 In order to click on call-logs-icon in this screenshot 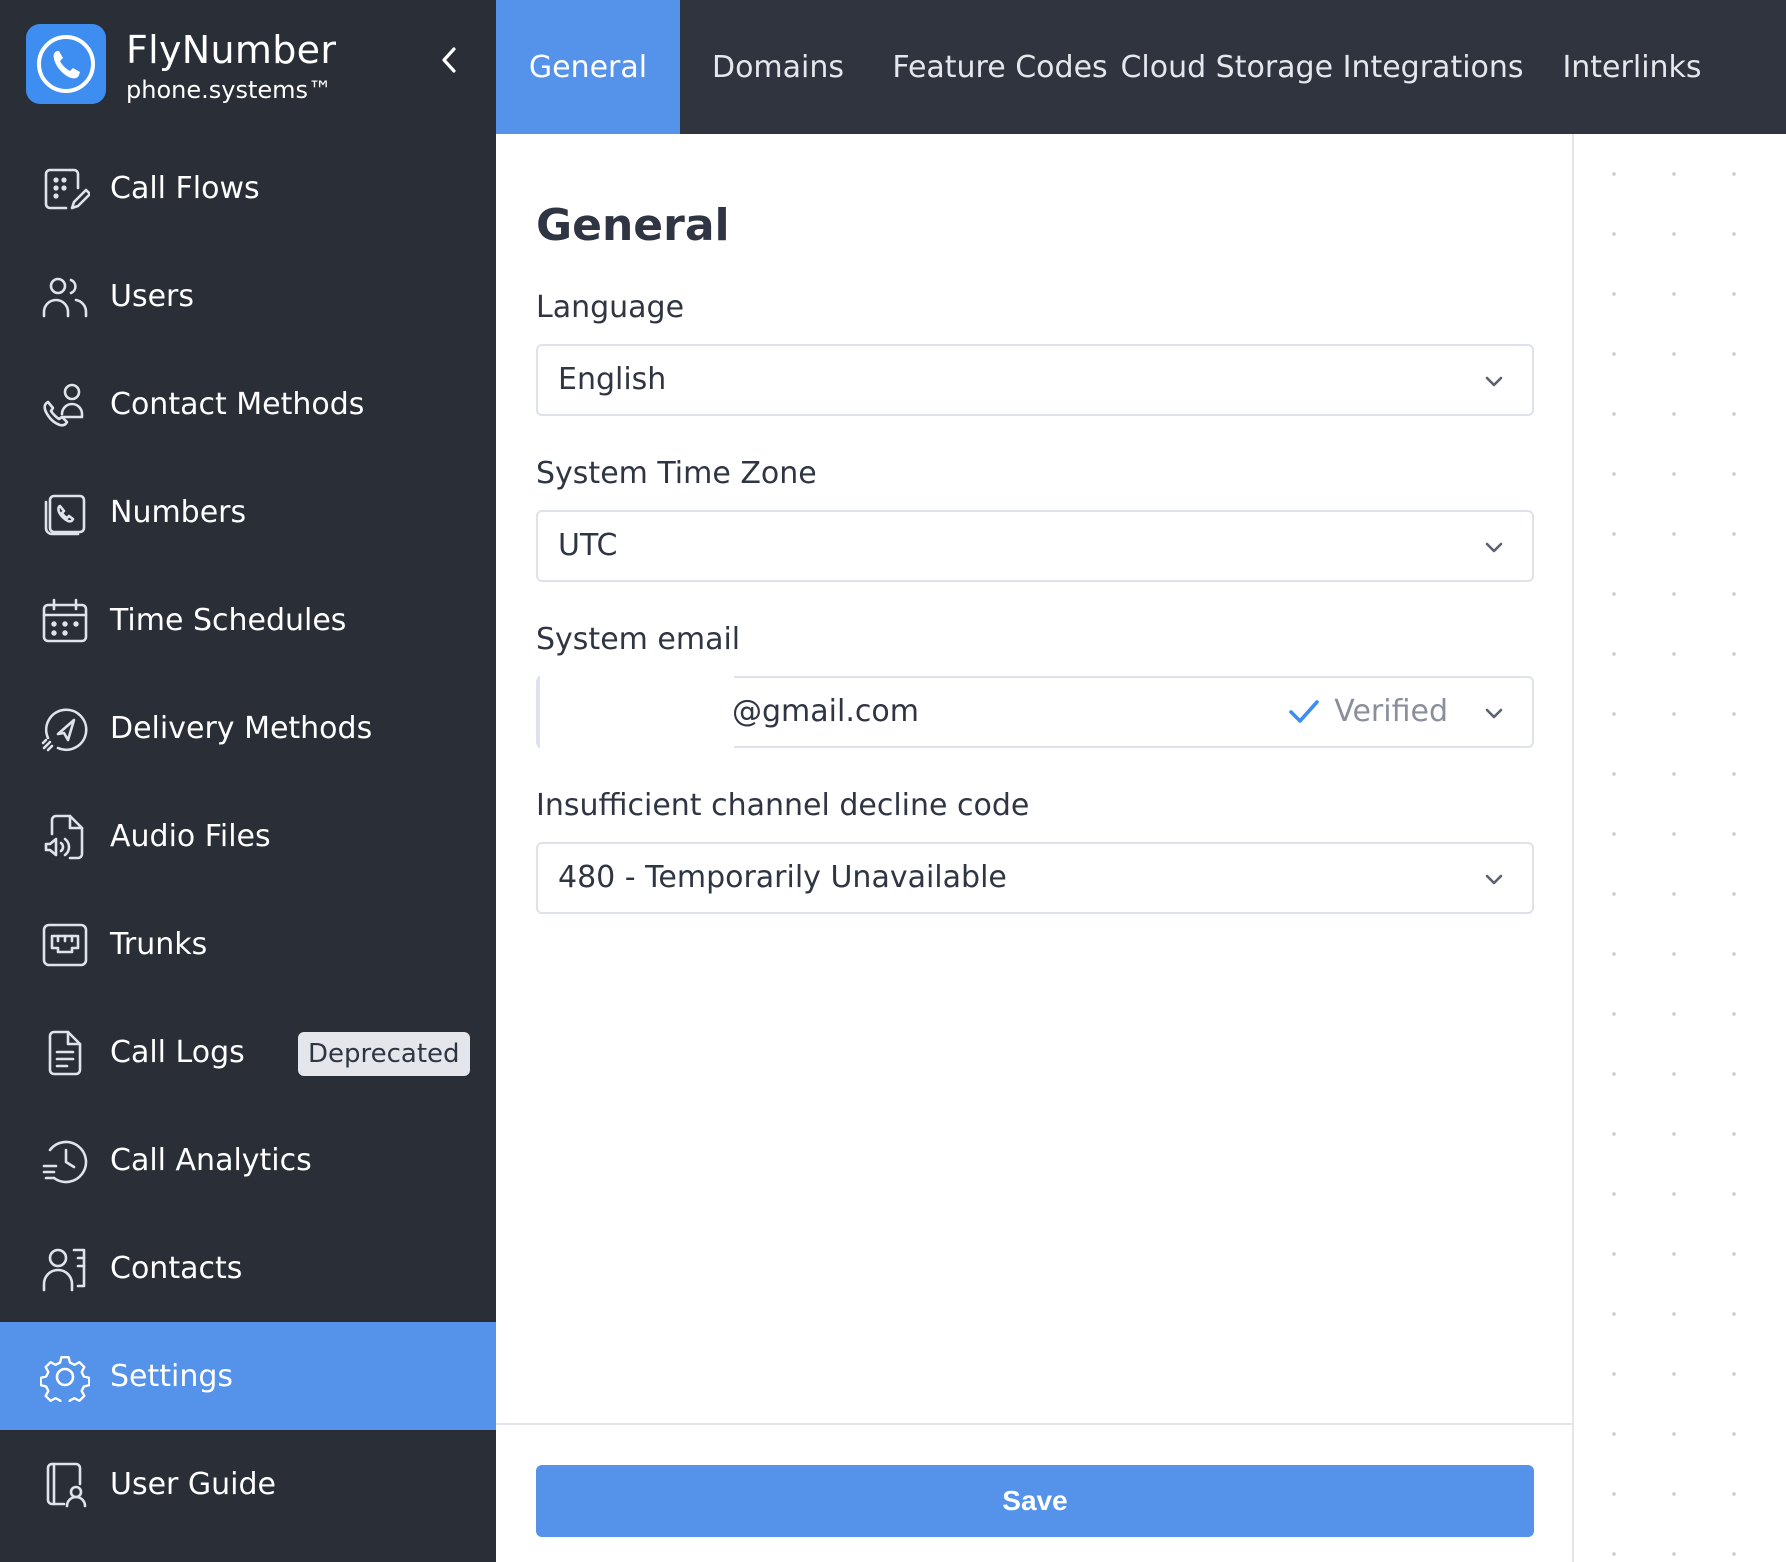, I will do `click(65, 1053)`.